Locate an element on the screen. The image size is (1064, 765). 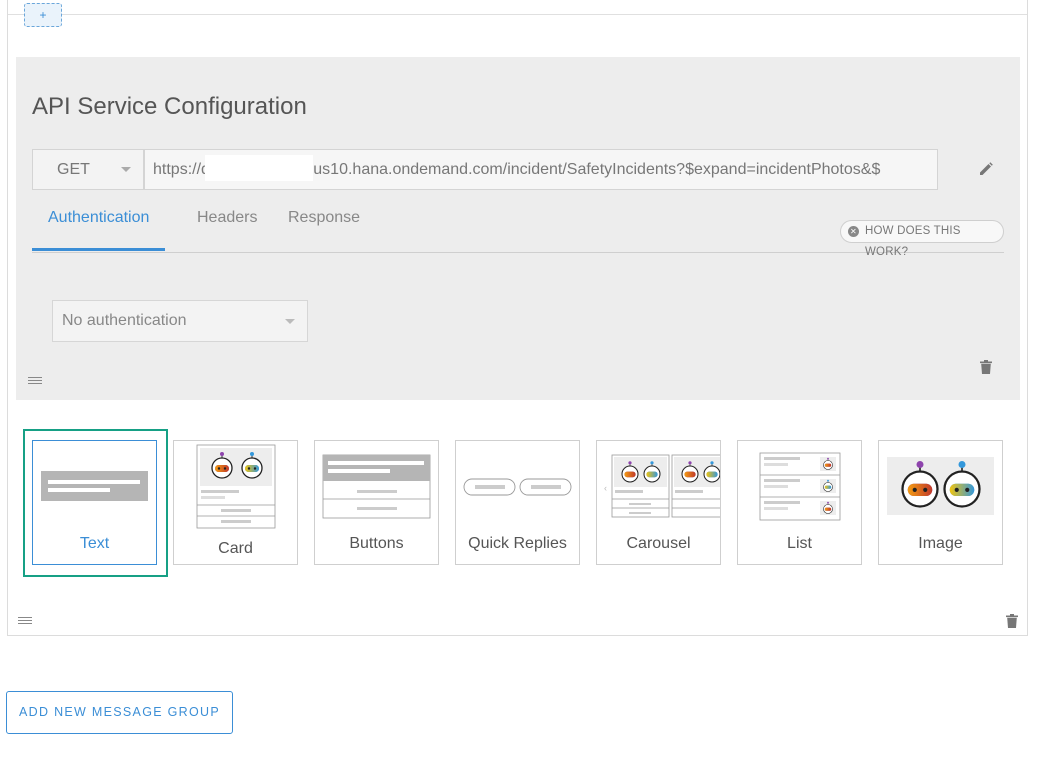
text-preview-icon is located at coordinates (94, 486).